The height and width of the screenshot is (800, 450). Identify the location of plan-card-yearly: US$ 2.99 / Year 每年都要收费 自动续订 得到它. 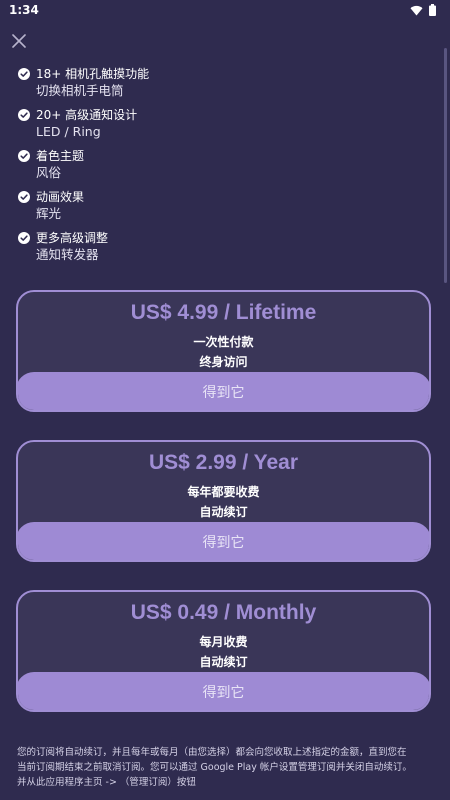
(223, 501).